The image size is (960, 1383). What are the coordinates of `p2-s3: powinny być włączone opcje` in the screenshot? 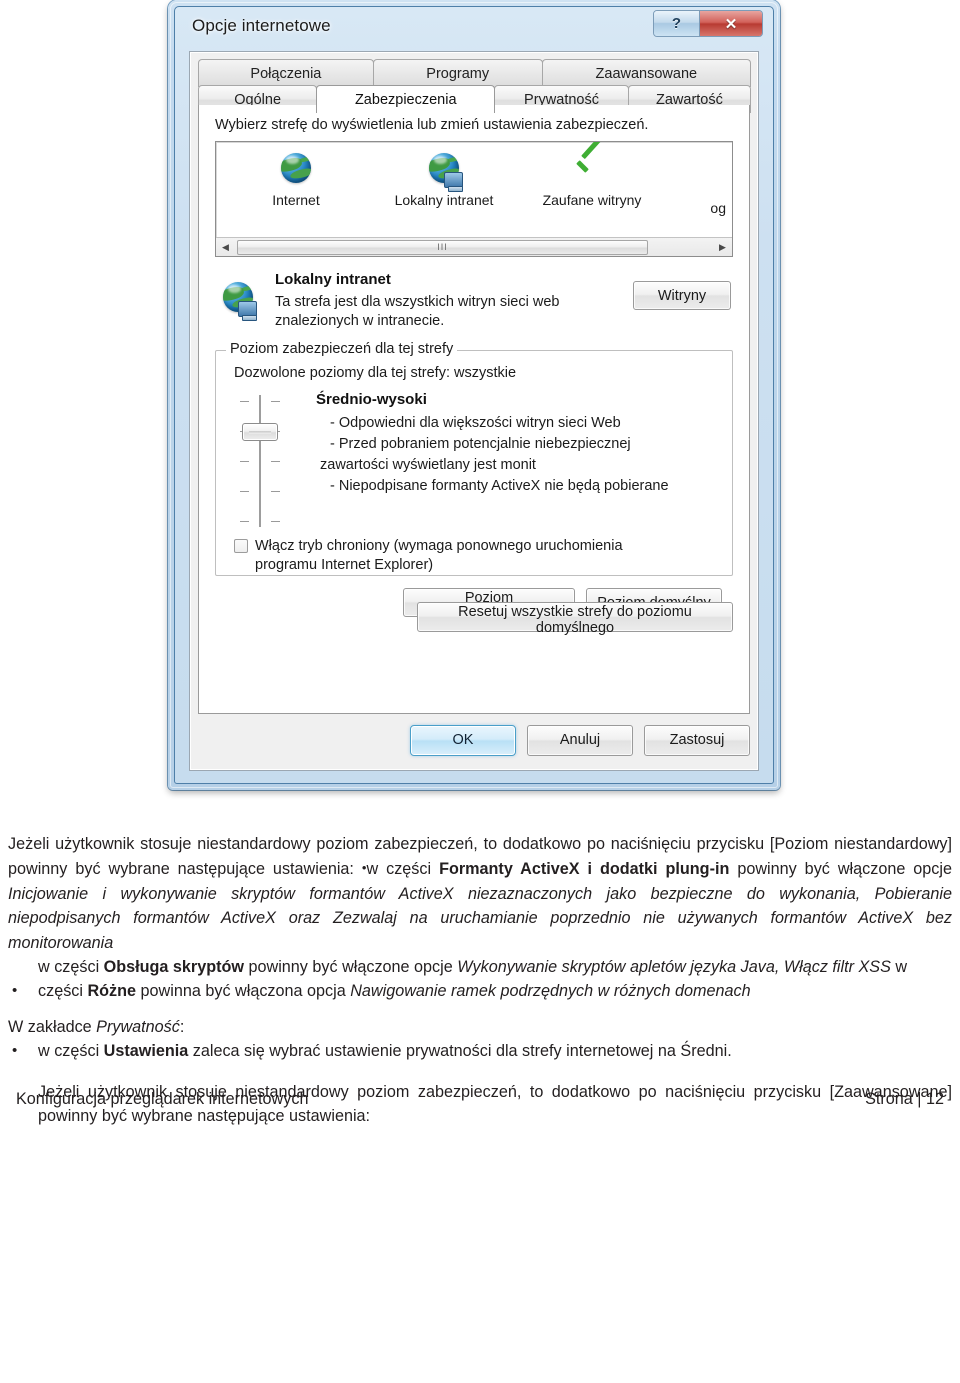 It's located at (351, 967).